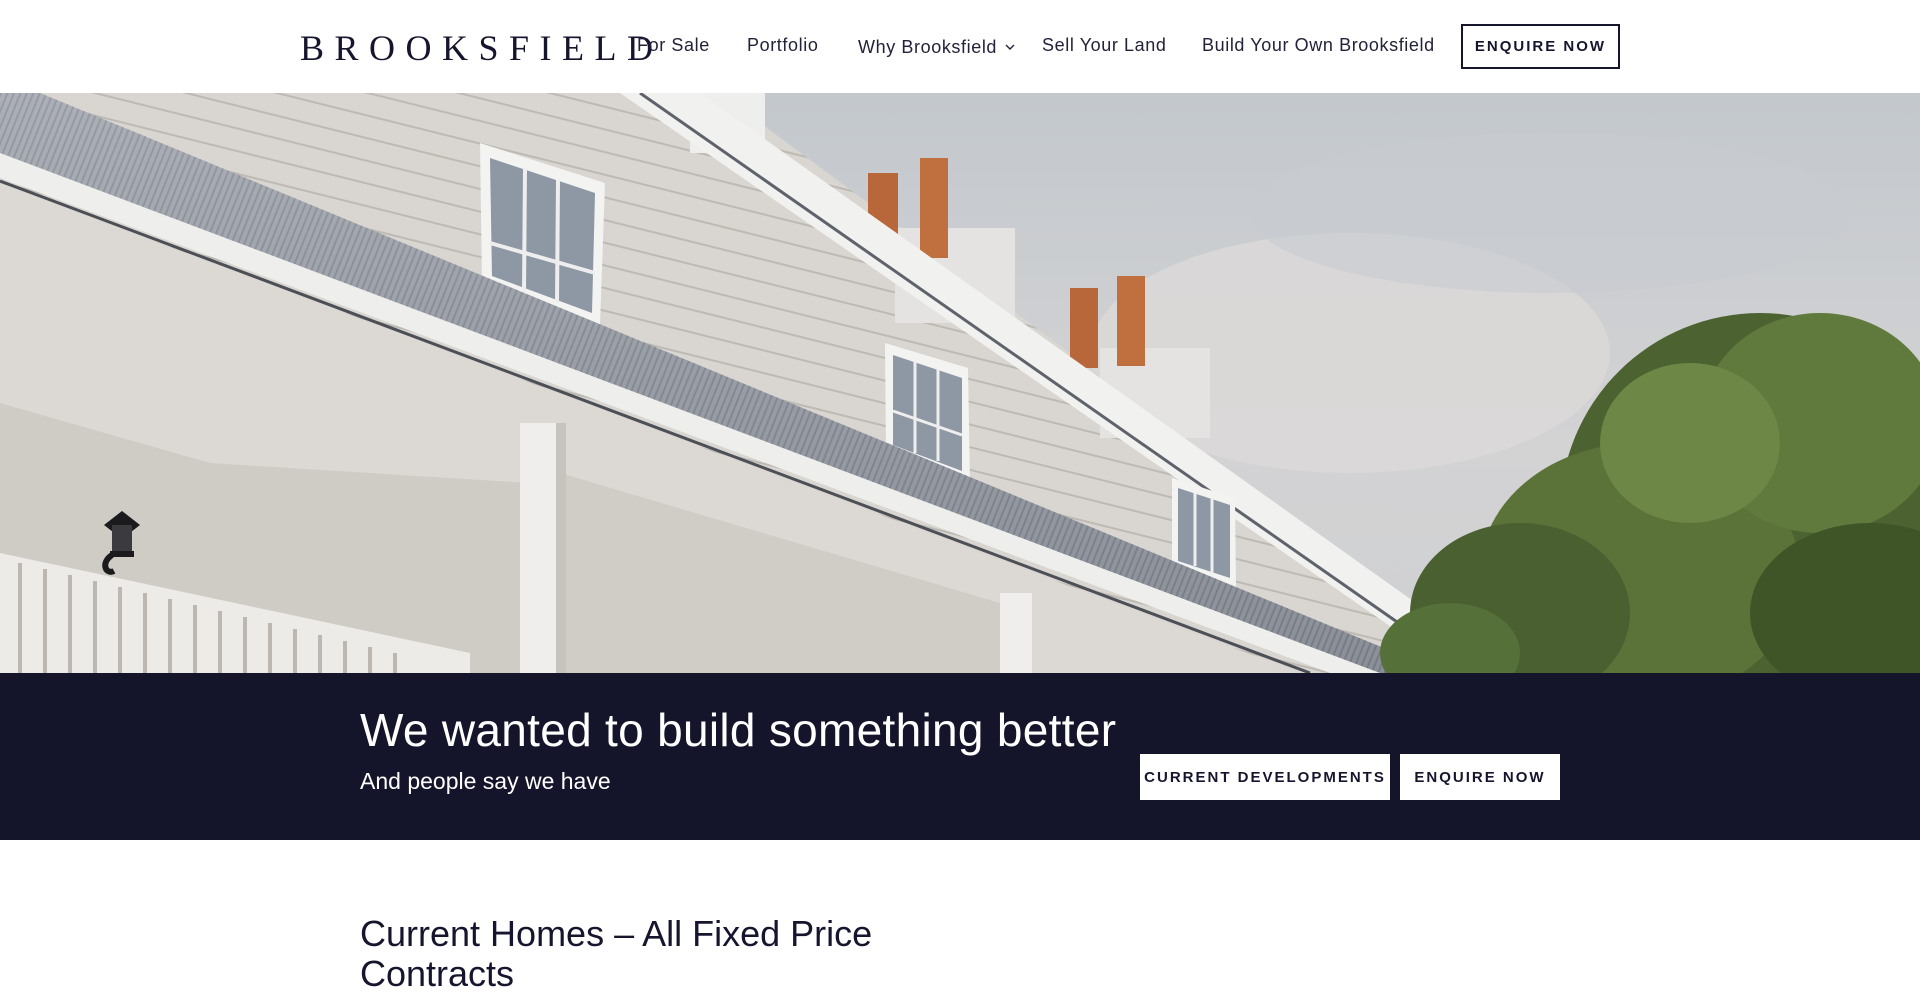 This screenshot has height=993, width=1920. Describe the element at coordinates (1540, 46) in the screenshot. I see `header-enquire-now-button: ENQUIRE NOW` at that location.